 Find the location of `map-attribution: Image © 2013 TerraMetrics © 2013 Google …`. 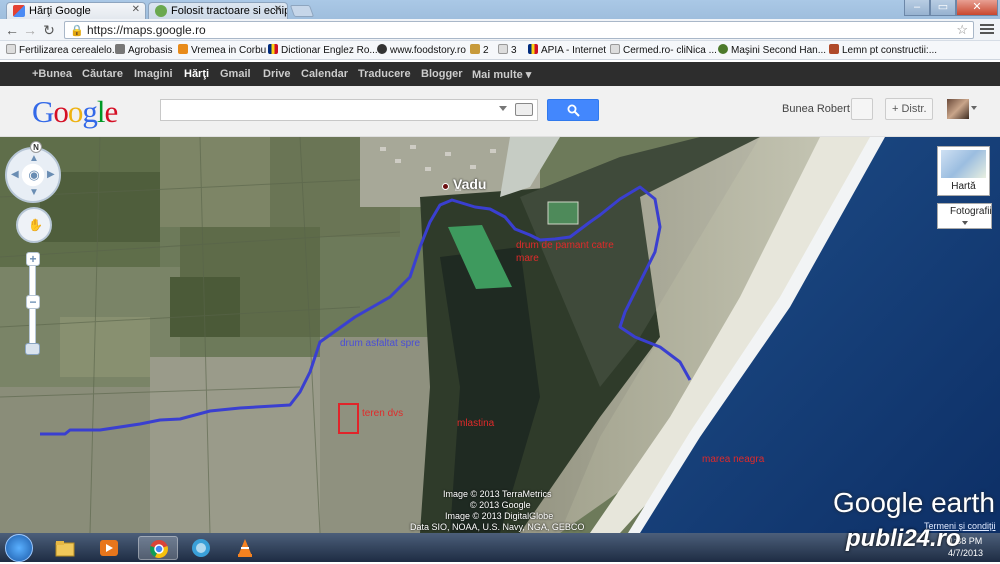

map-attribution: Image © 2013 TerraMetrics © 2013 Google … is located at coordinates (497, 511).